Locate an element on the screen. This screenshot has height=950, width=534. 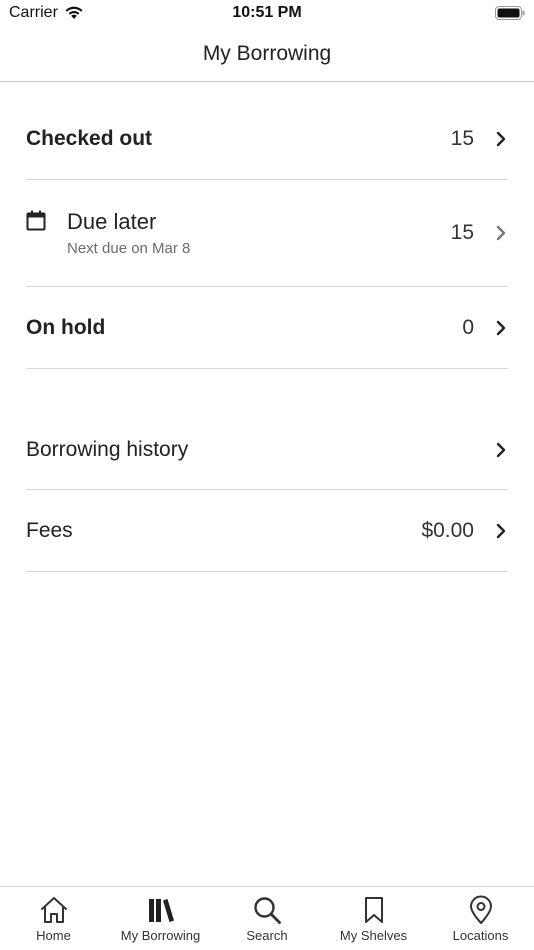
tab-my-shelves-label: My Shelves is located at coordinates (373, 935).